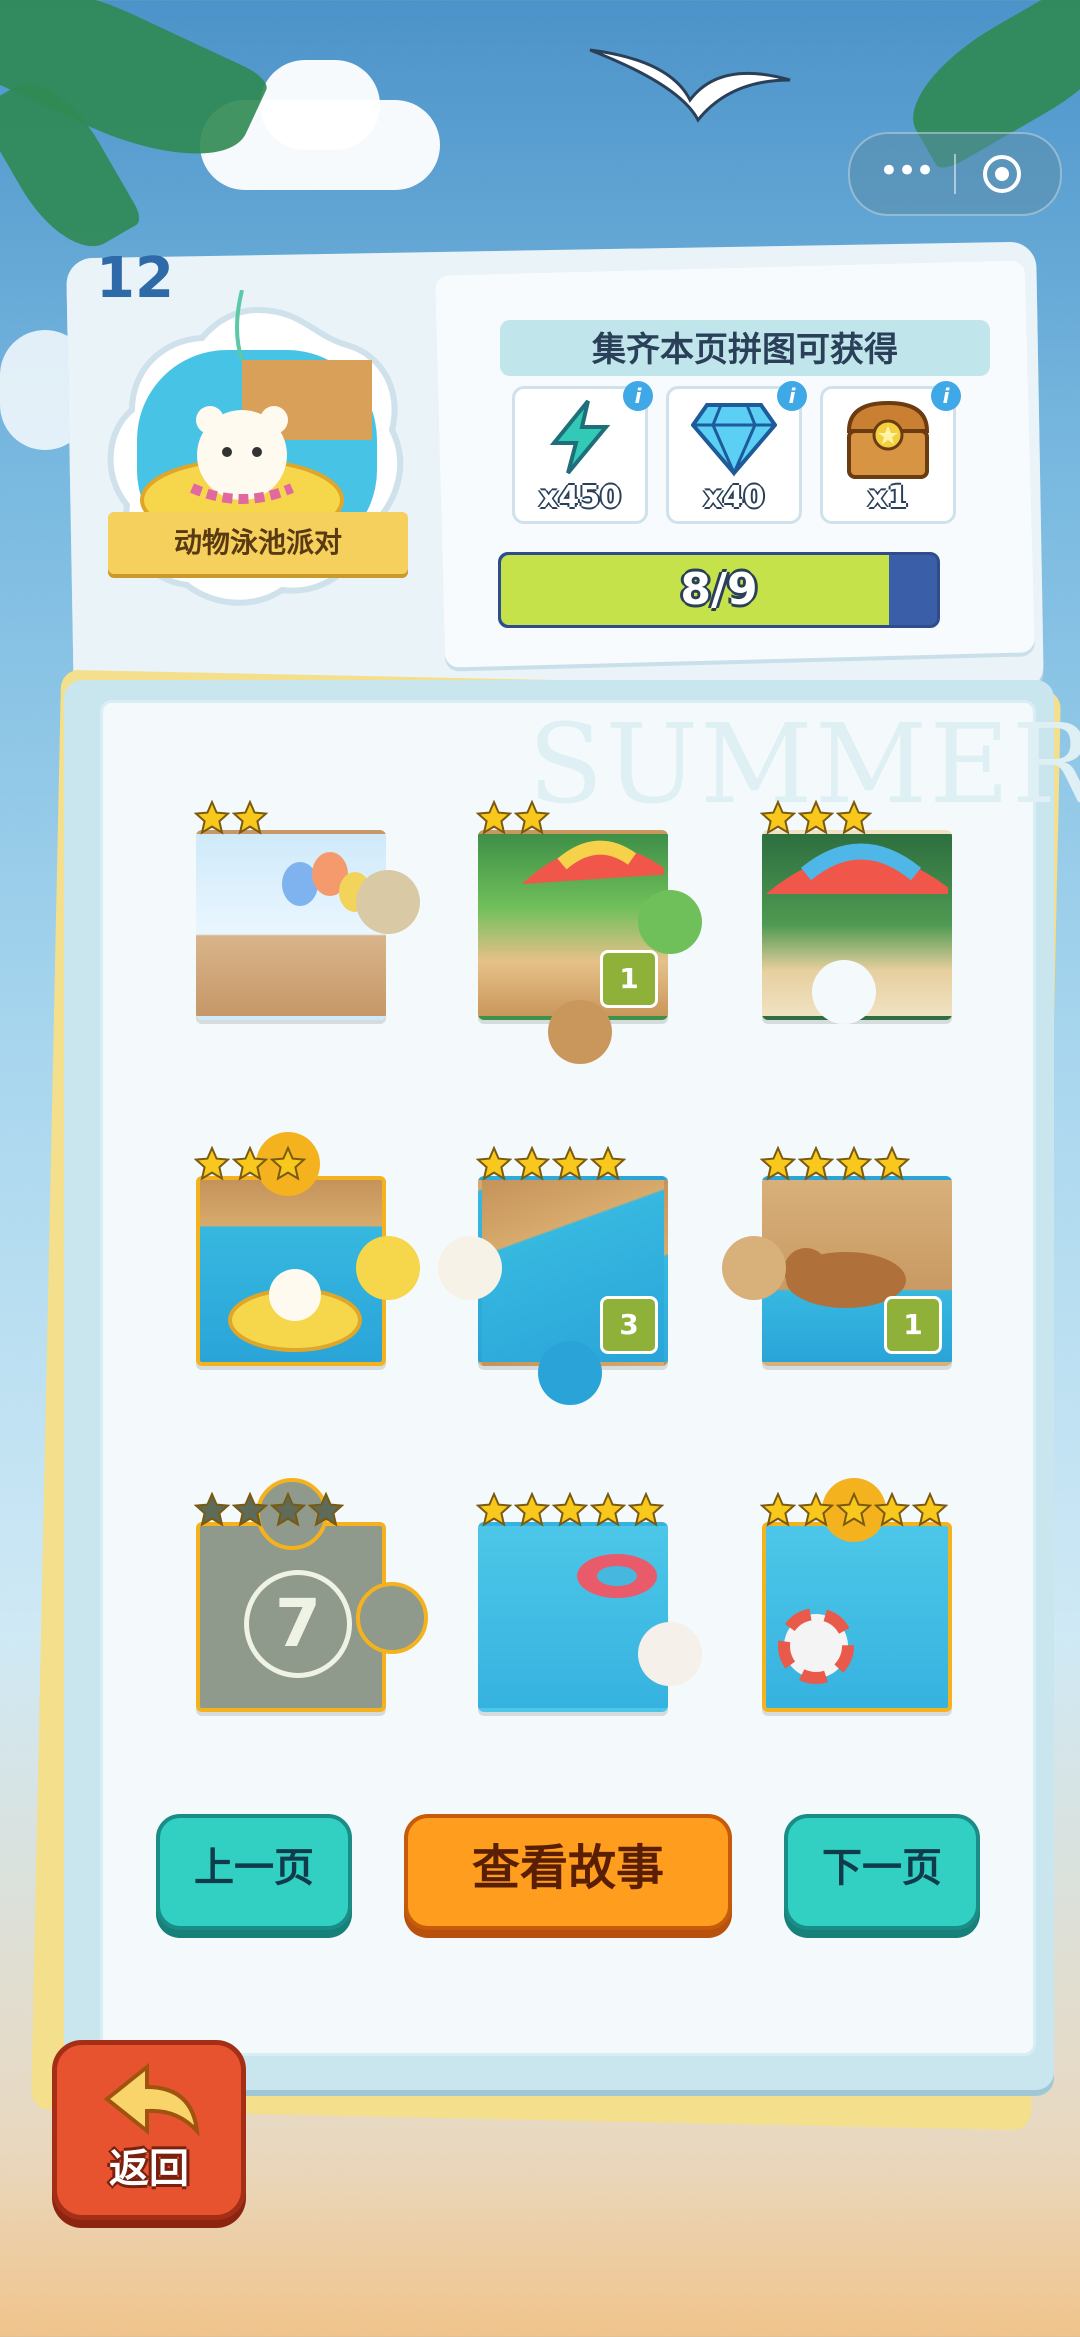  I want to click on piece-art-swim-ring, so click(857, 1617).